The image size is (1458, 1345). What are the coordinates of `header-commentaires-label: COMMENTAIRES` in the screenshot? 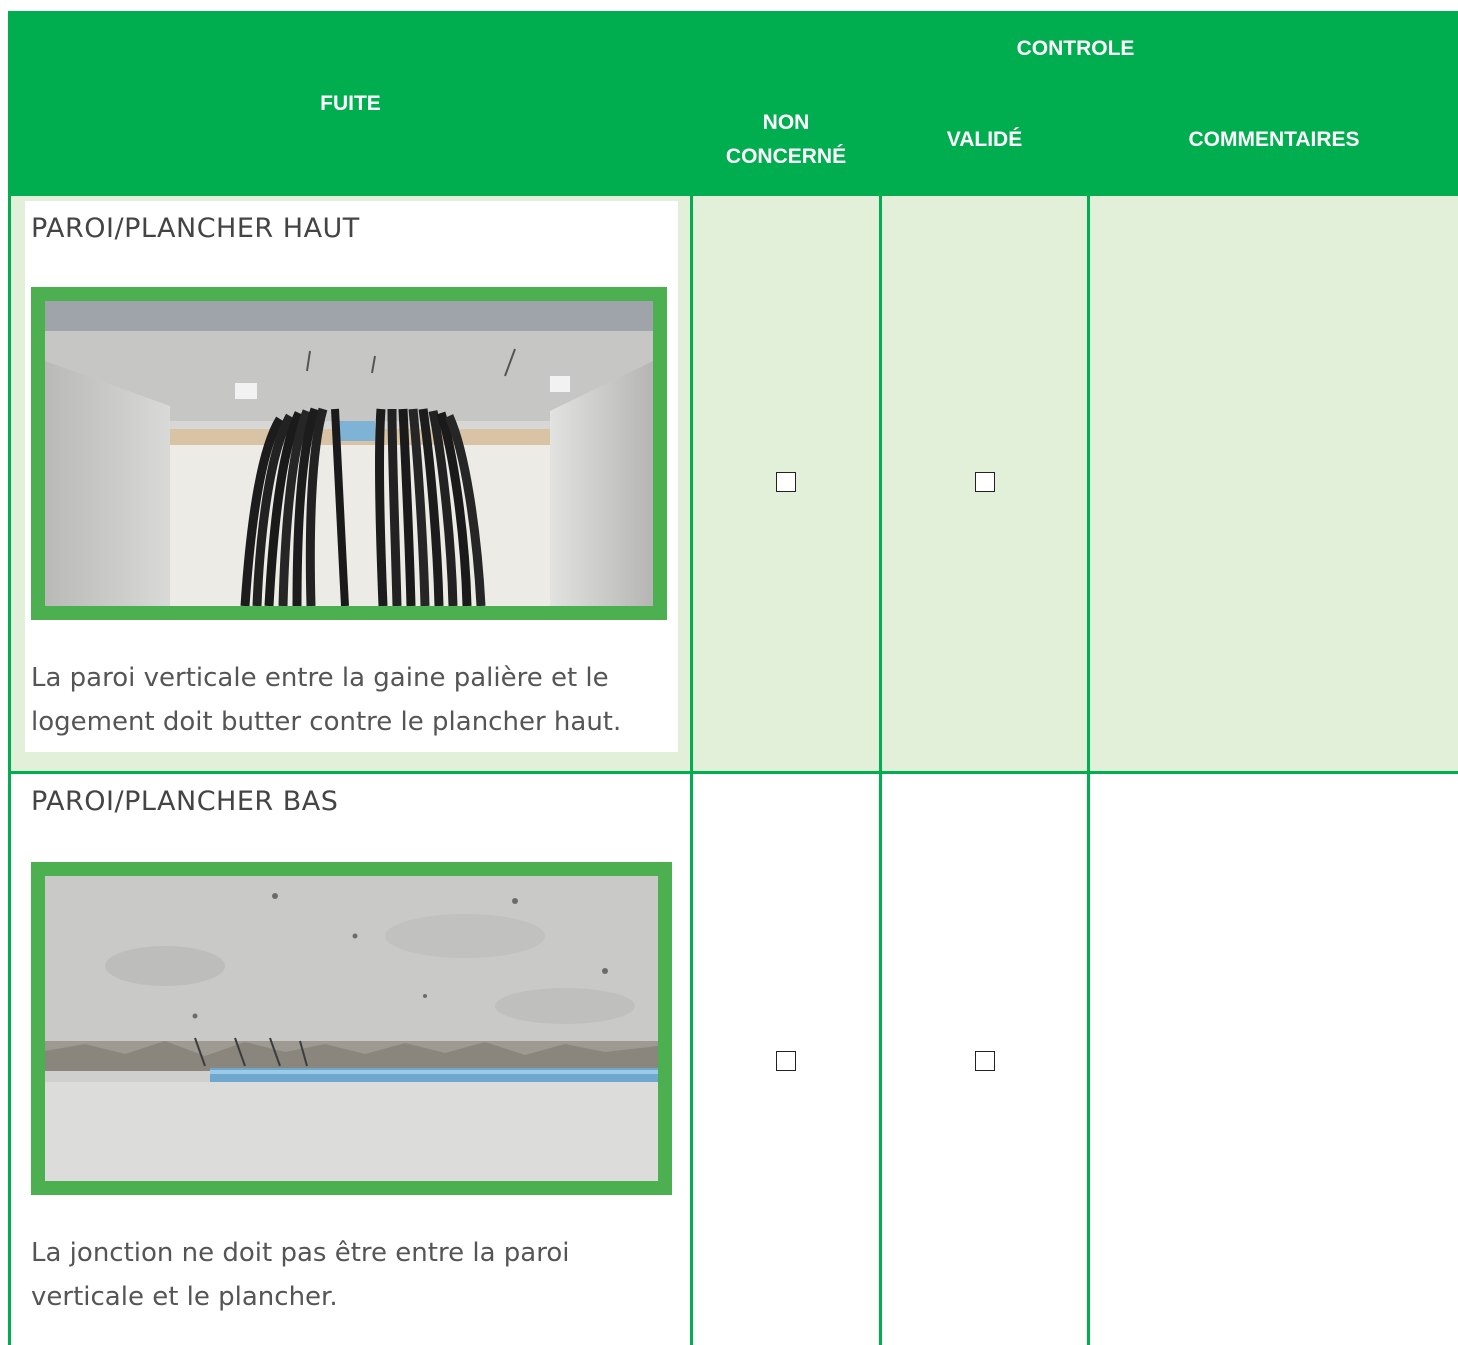 It's located at (1274, 139).